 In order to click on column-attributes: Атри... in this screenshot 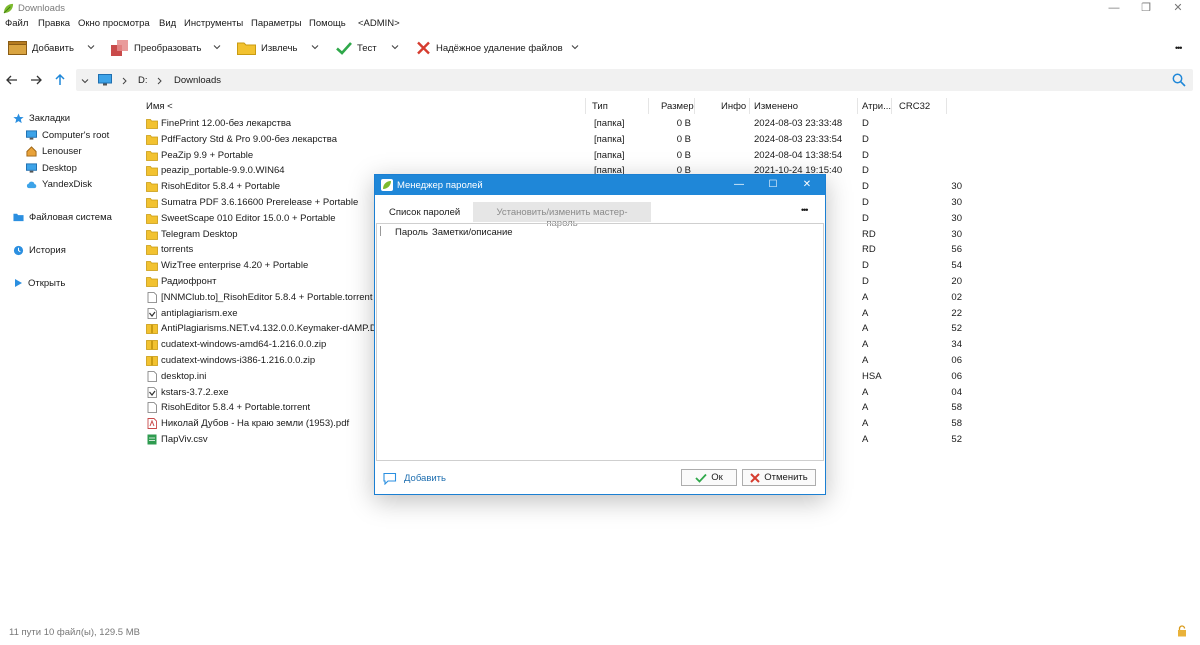, I will do `click(876, 106)`.